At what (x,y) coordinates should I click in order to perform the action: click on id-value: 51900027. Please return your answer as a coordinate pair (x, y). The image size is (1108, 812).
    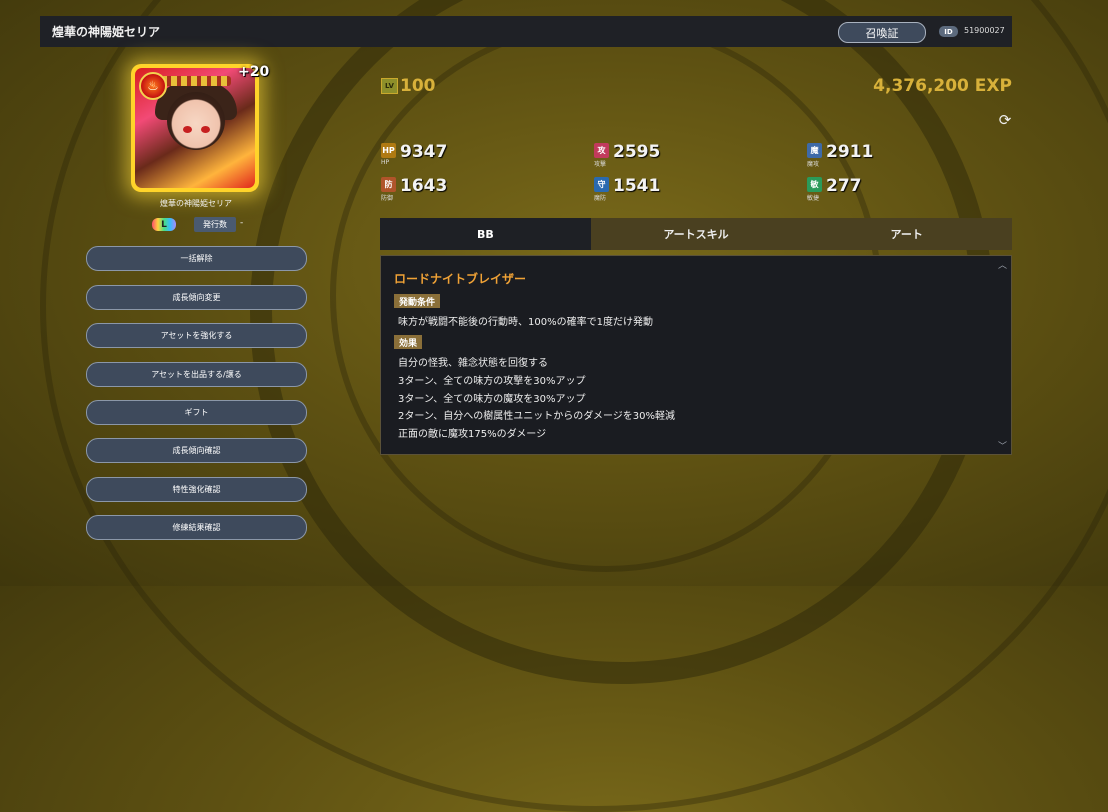
    Looking at the image, I should click on (984, 30).